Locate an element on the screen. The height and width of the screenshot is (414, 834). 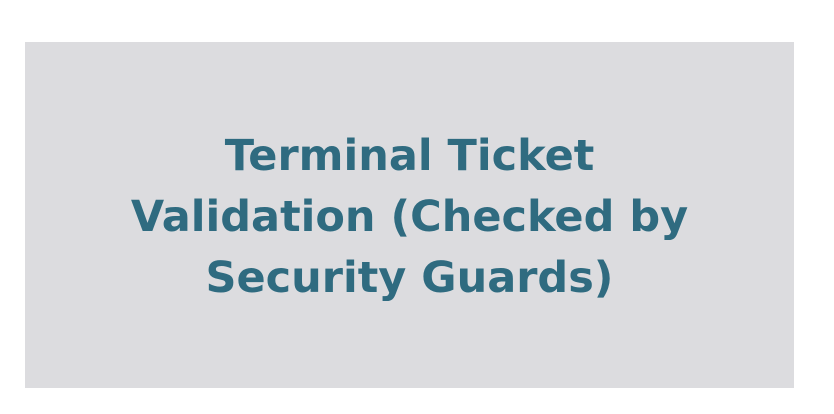
card-title-line-1: Terminal Ticket is located at coordinates (409, 155).